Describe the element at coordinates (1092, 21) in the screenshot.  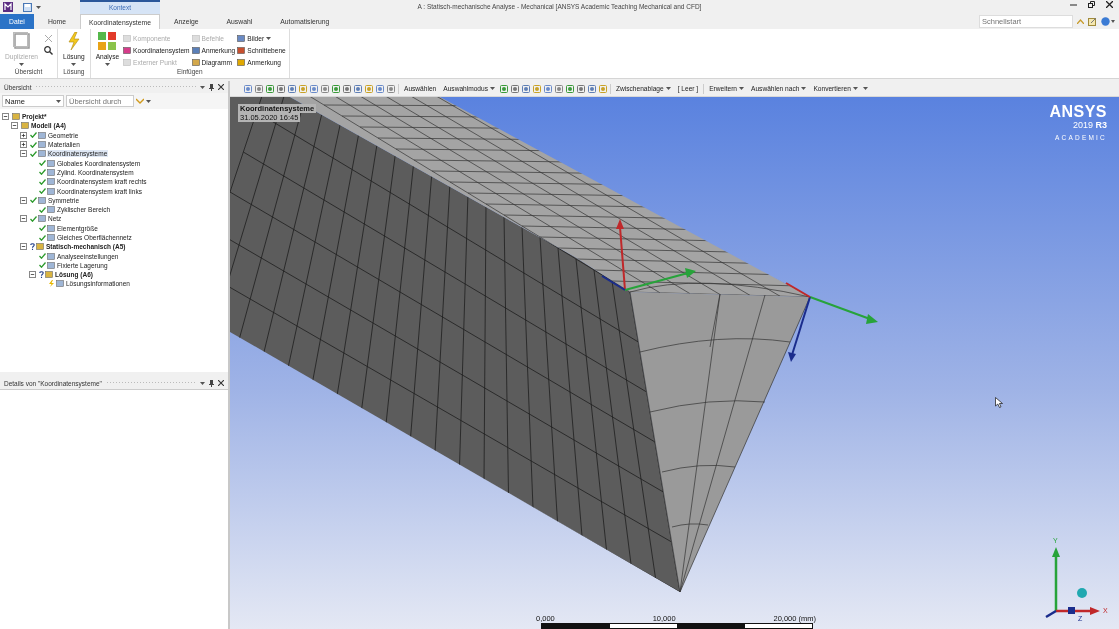
I see `notes-icon` at that location.